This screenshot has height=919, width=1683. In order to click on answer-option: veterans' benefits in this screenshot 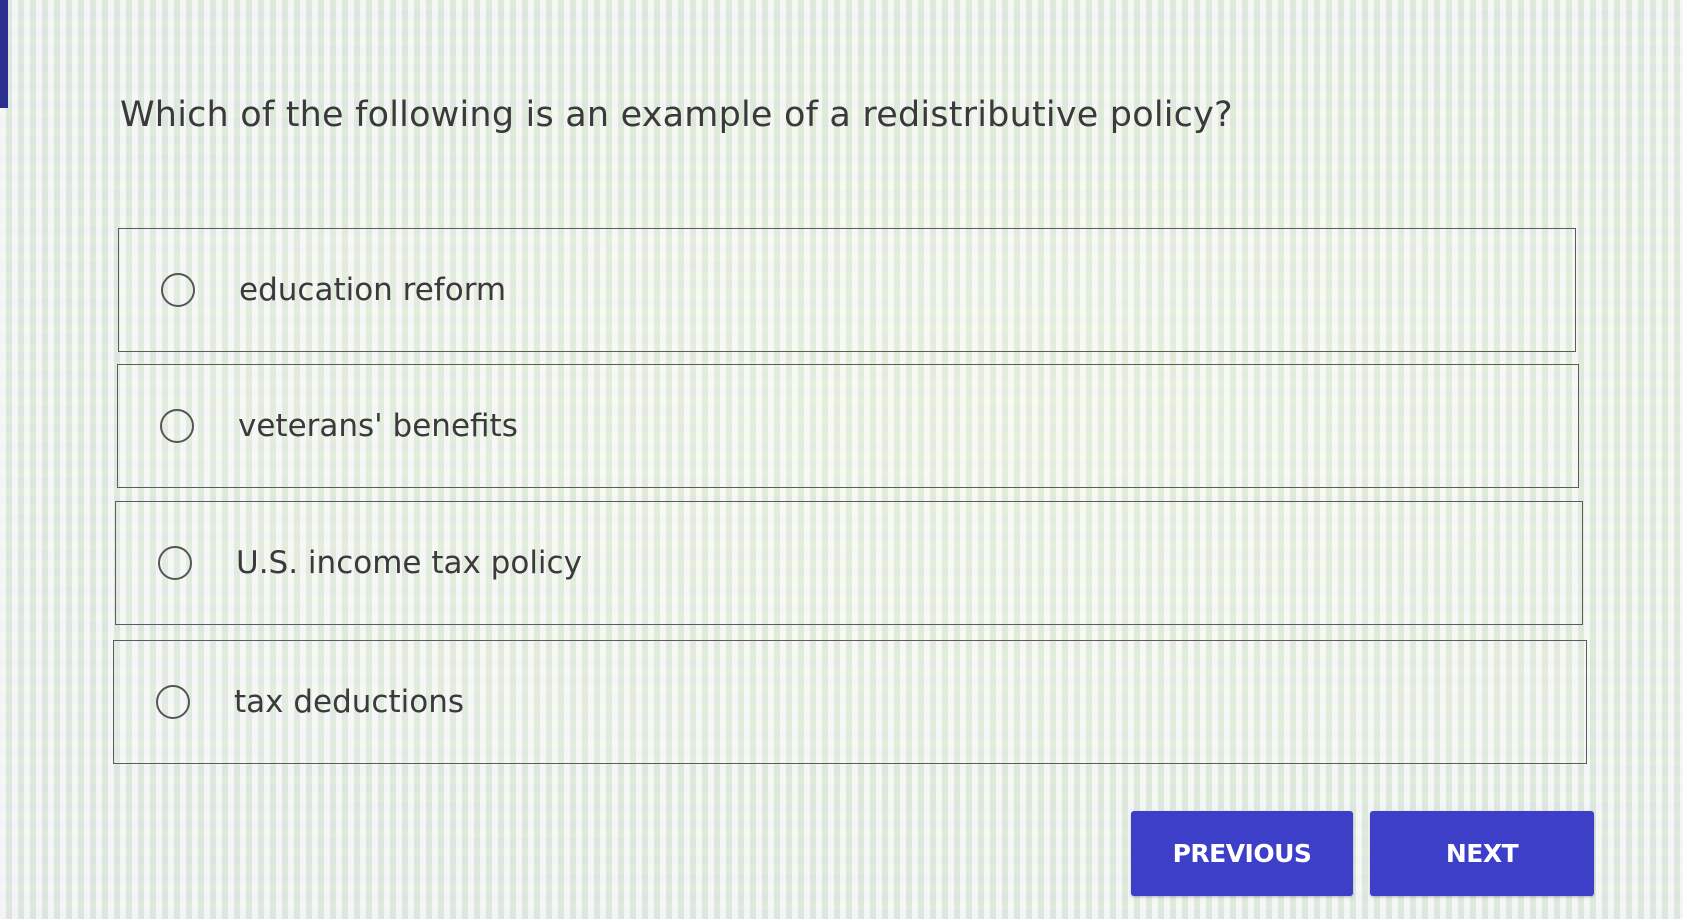, I will do `click(848, 426)`.